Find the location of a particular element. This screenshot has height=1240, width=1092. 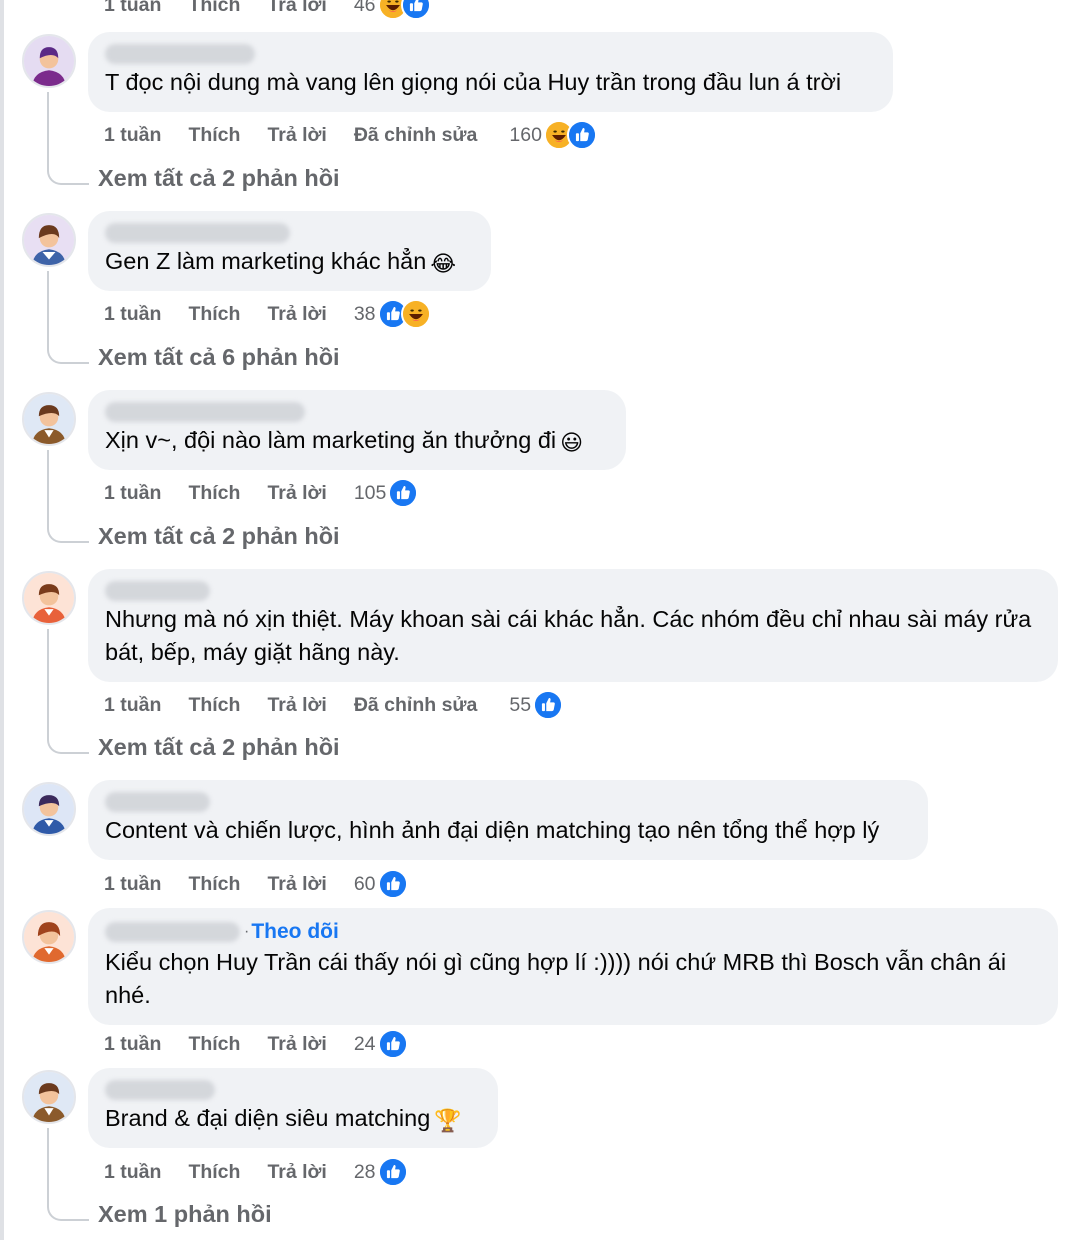

comment-meta: 1 tuần Thích Trả lời 60 is located at coordinates (256, 884).